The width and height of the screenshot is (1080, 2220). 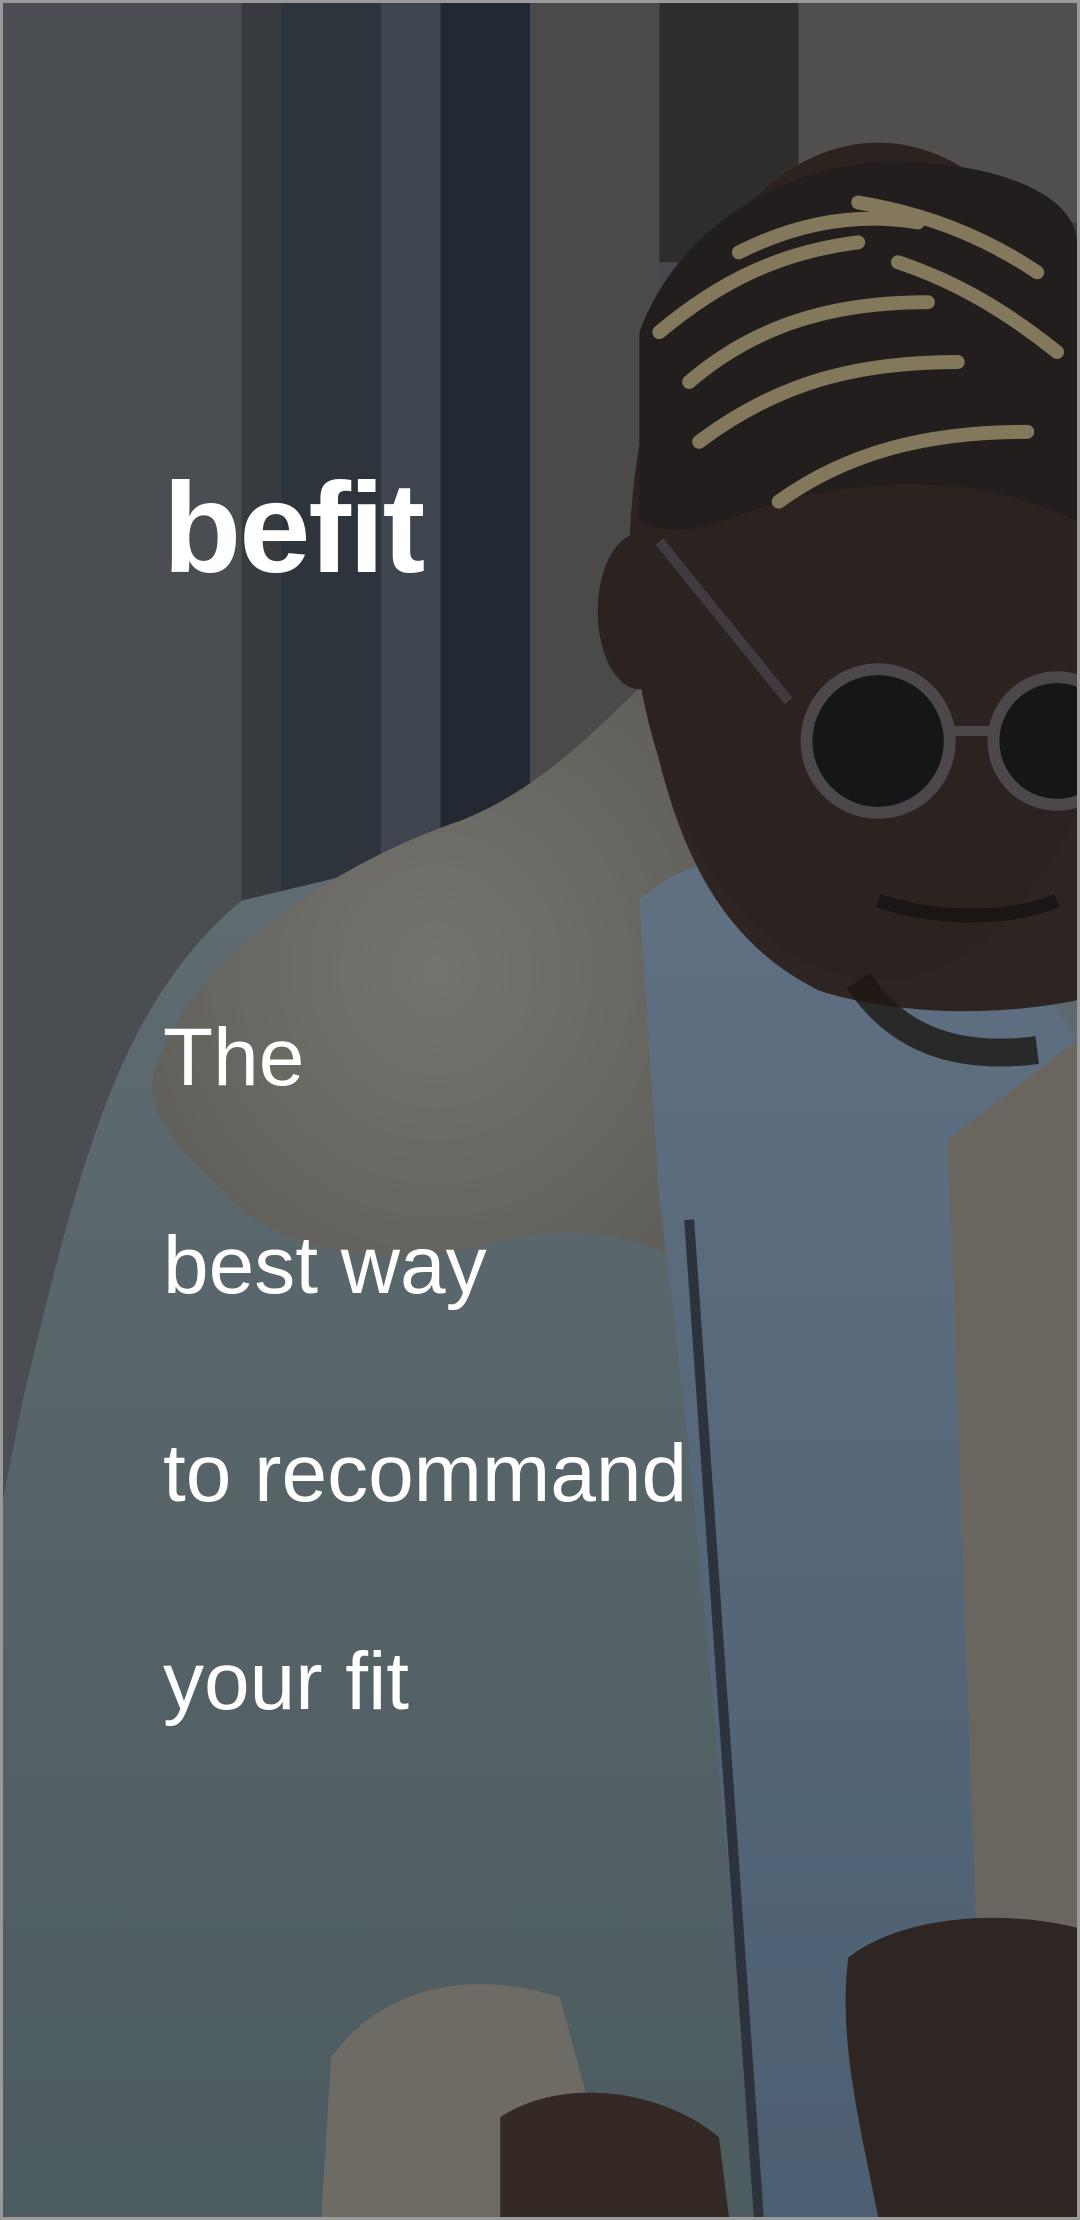 I want to click on tagline-line: best way, so click(x=325, y=1265).